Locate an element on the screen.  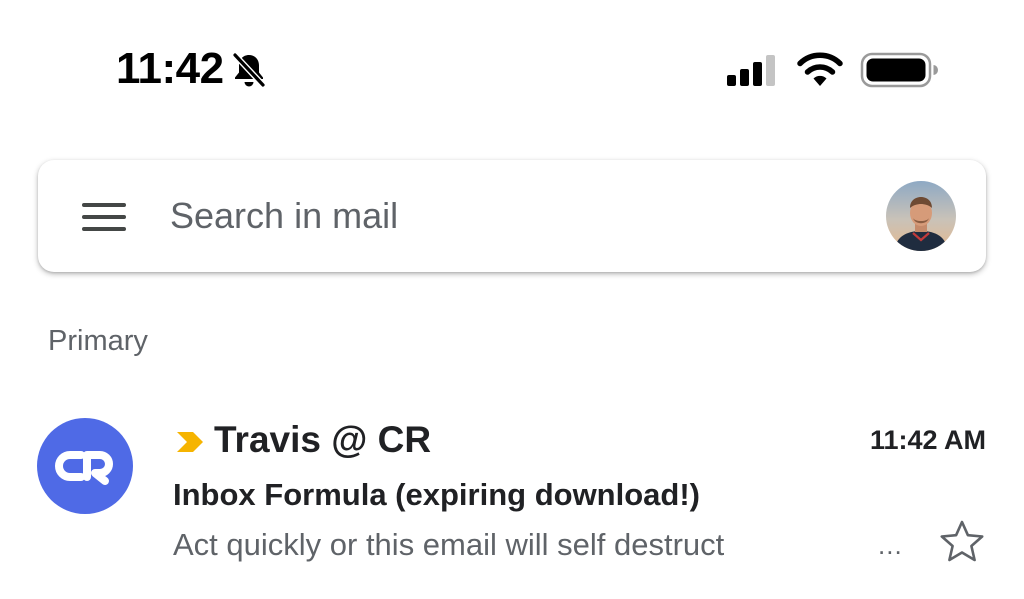
account-avatar is located at coordinates (921, 216).